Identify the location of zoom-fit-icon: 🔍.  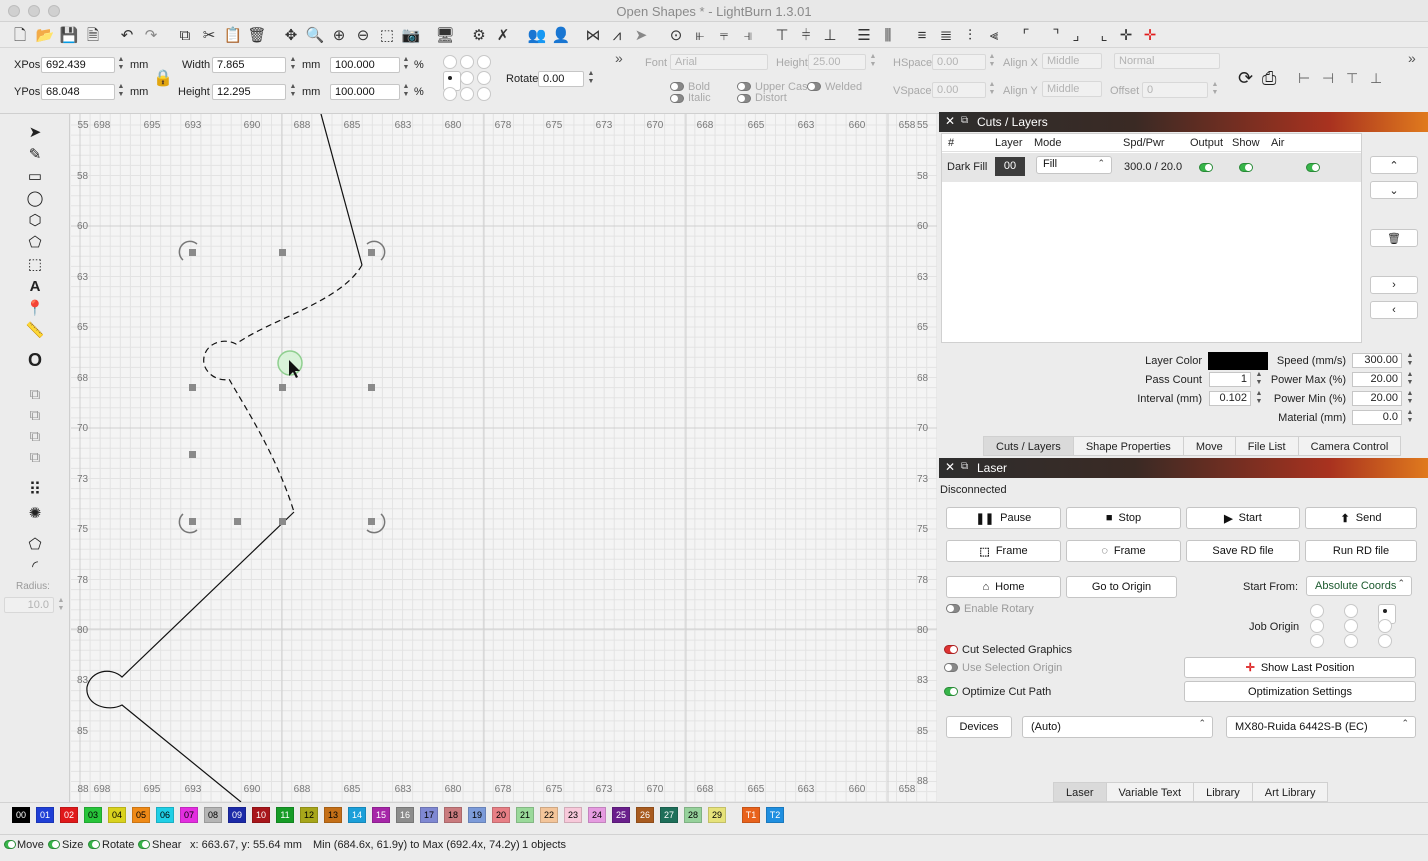
(315, 35).